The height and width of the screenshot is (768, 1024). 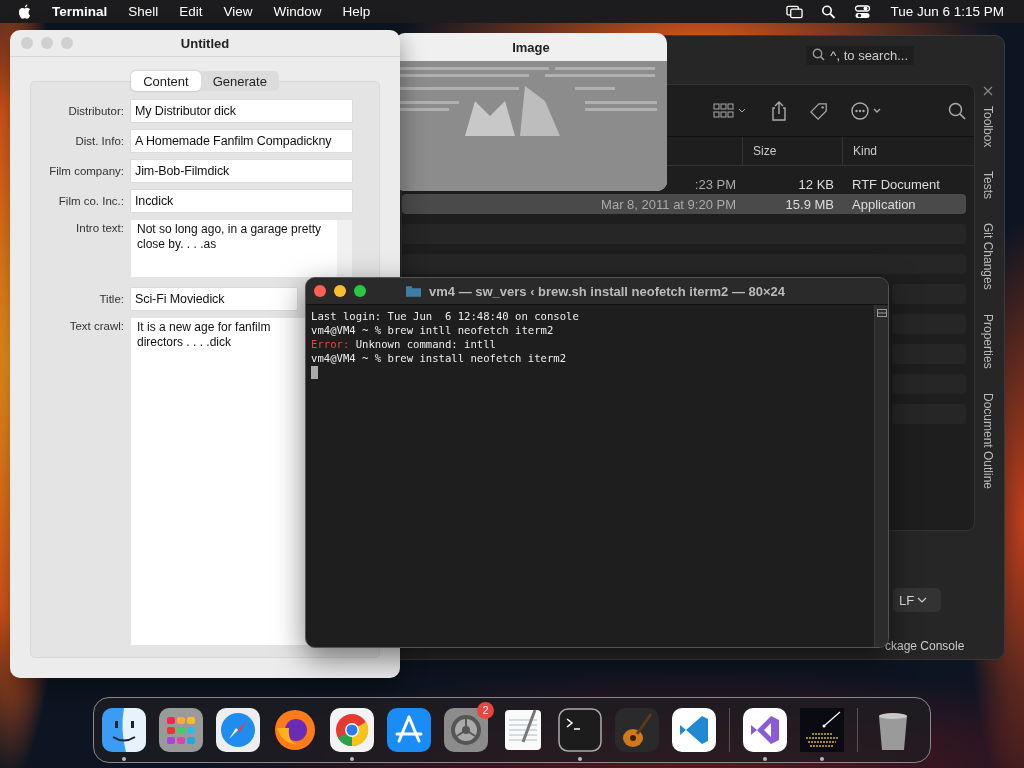 I want to click on input-field: My Distributor dick, so click(x=241, y=111).